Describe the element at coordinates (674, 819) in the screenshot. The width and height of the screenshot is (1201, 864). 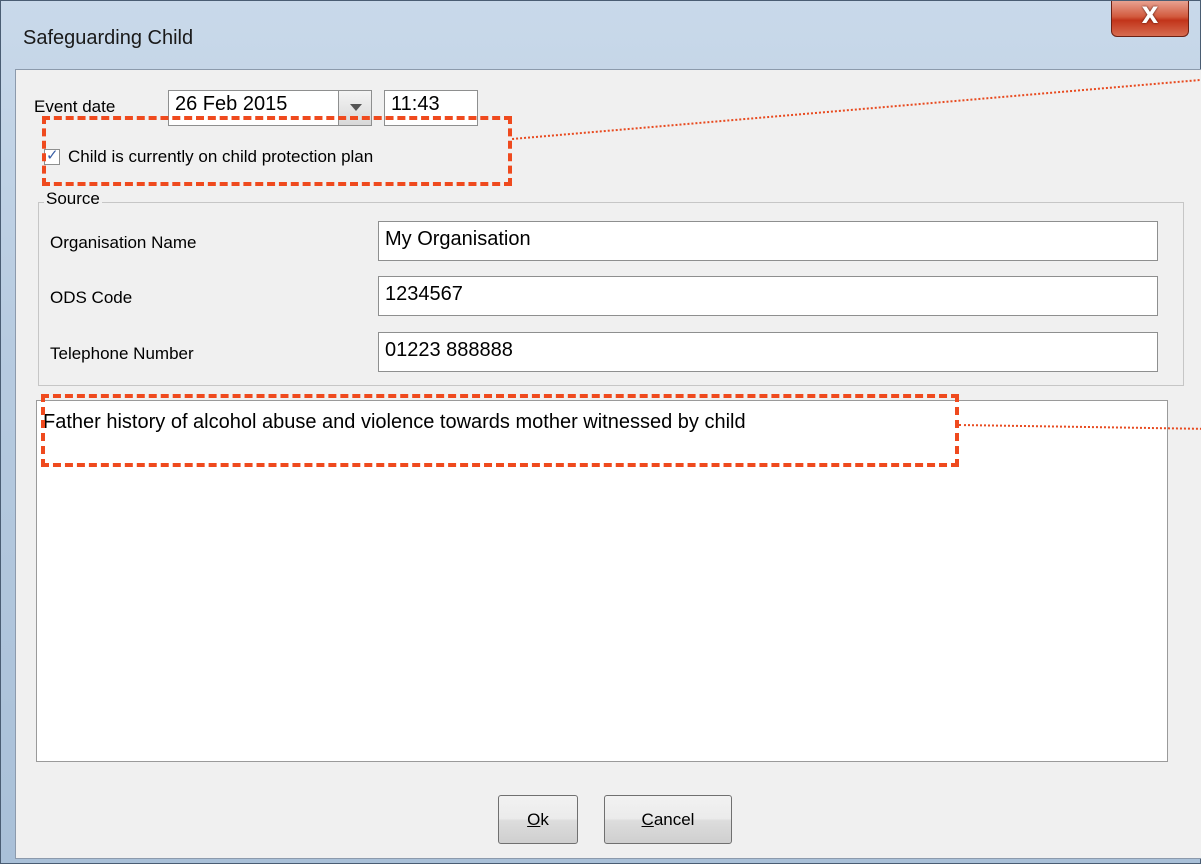
I see `cancel-label: ancel` at that location.